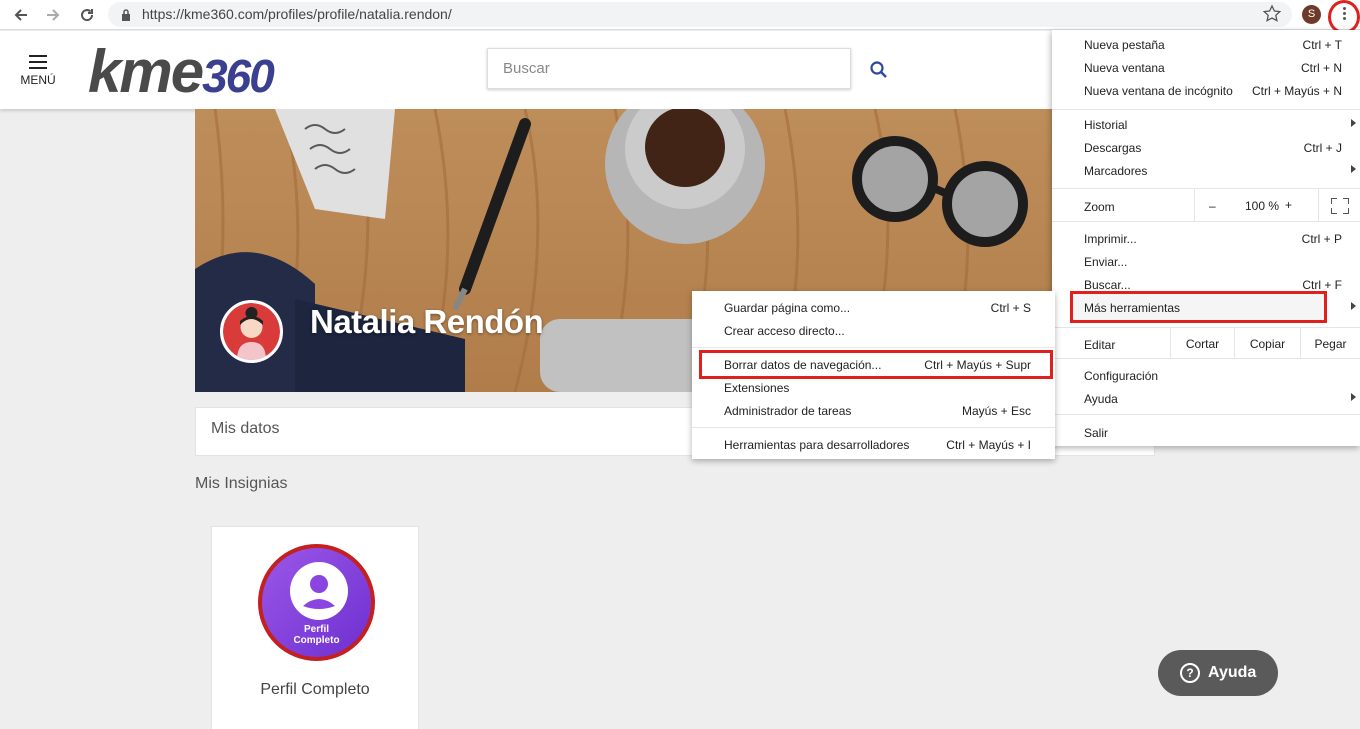 The width and height of the screenshot is (1360, 729). I want to click on badge-text: Perfil Completo, so click(316, 635).